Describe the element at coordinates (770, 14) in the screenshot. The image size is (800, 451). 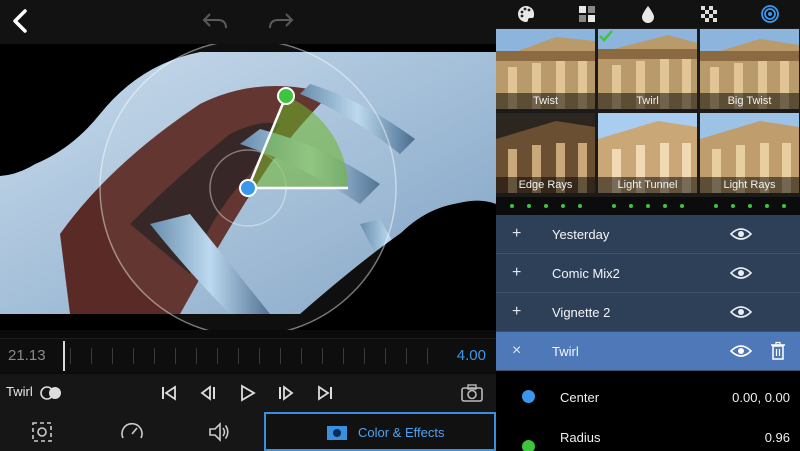
I see `spiral-icon` at that location.